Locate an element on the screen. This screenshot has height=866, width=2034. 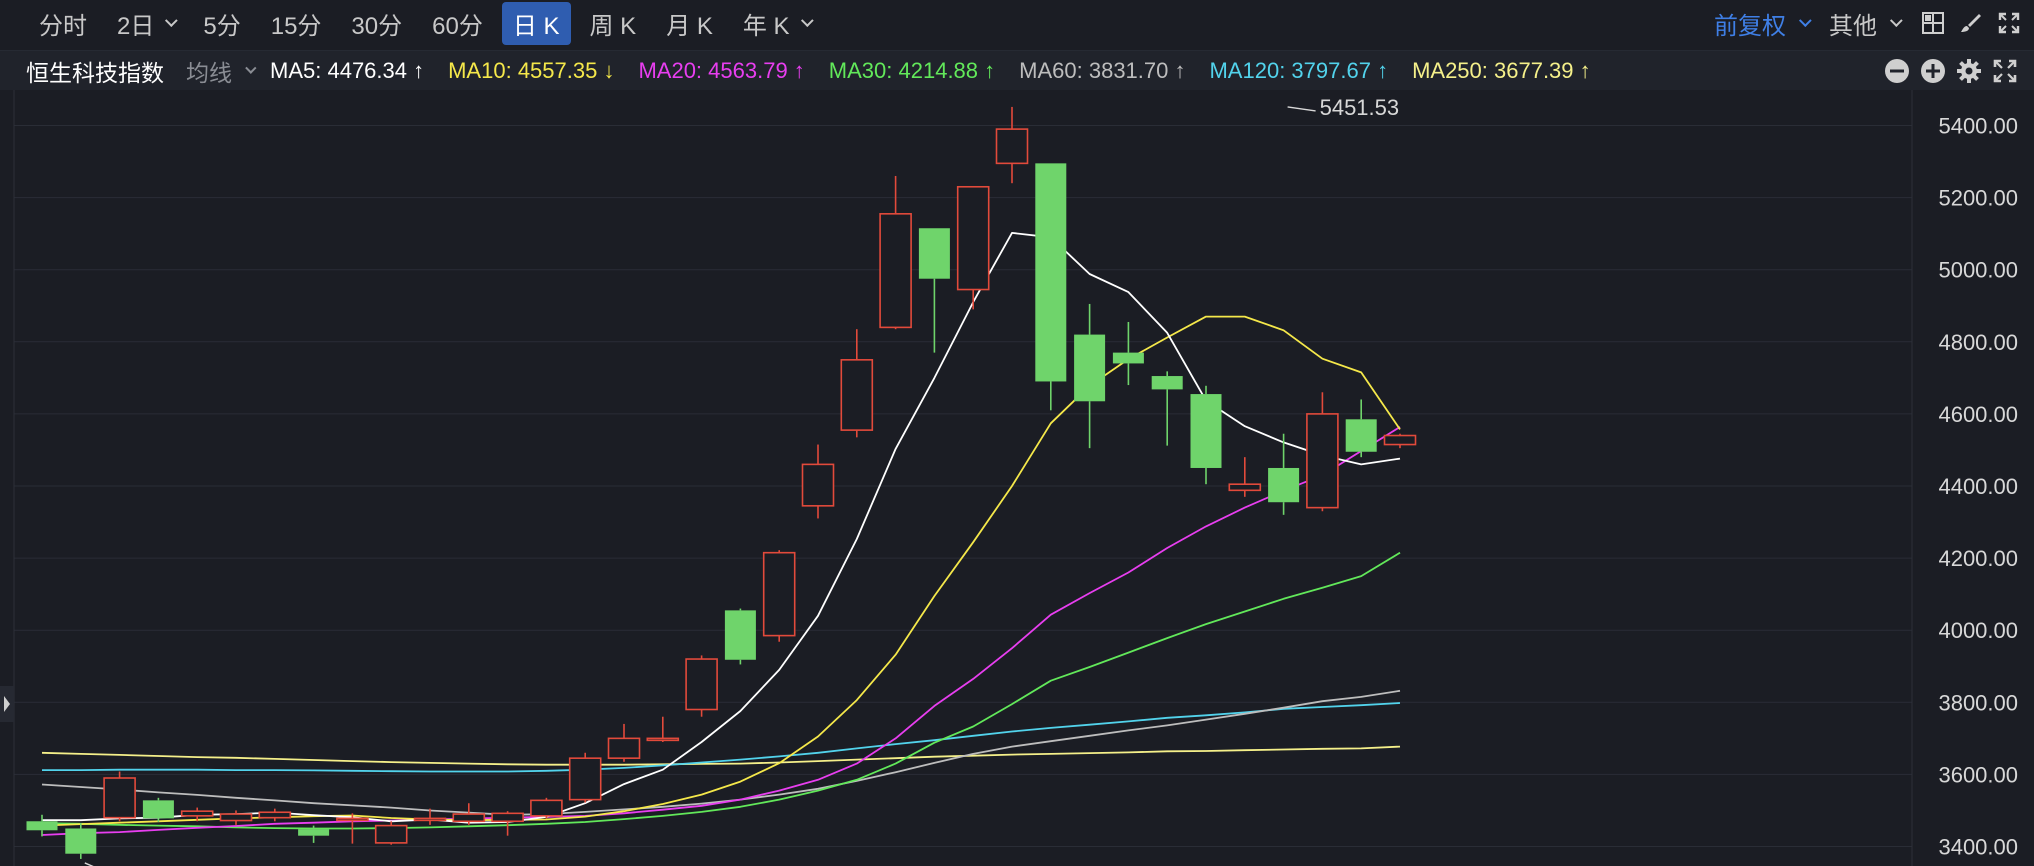
period-tab-label: 5分 is located at coordinates (222, 26).